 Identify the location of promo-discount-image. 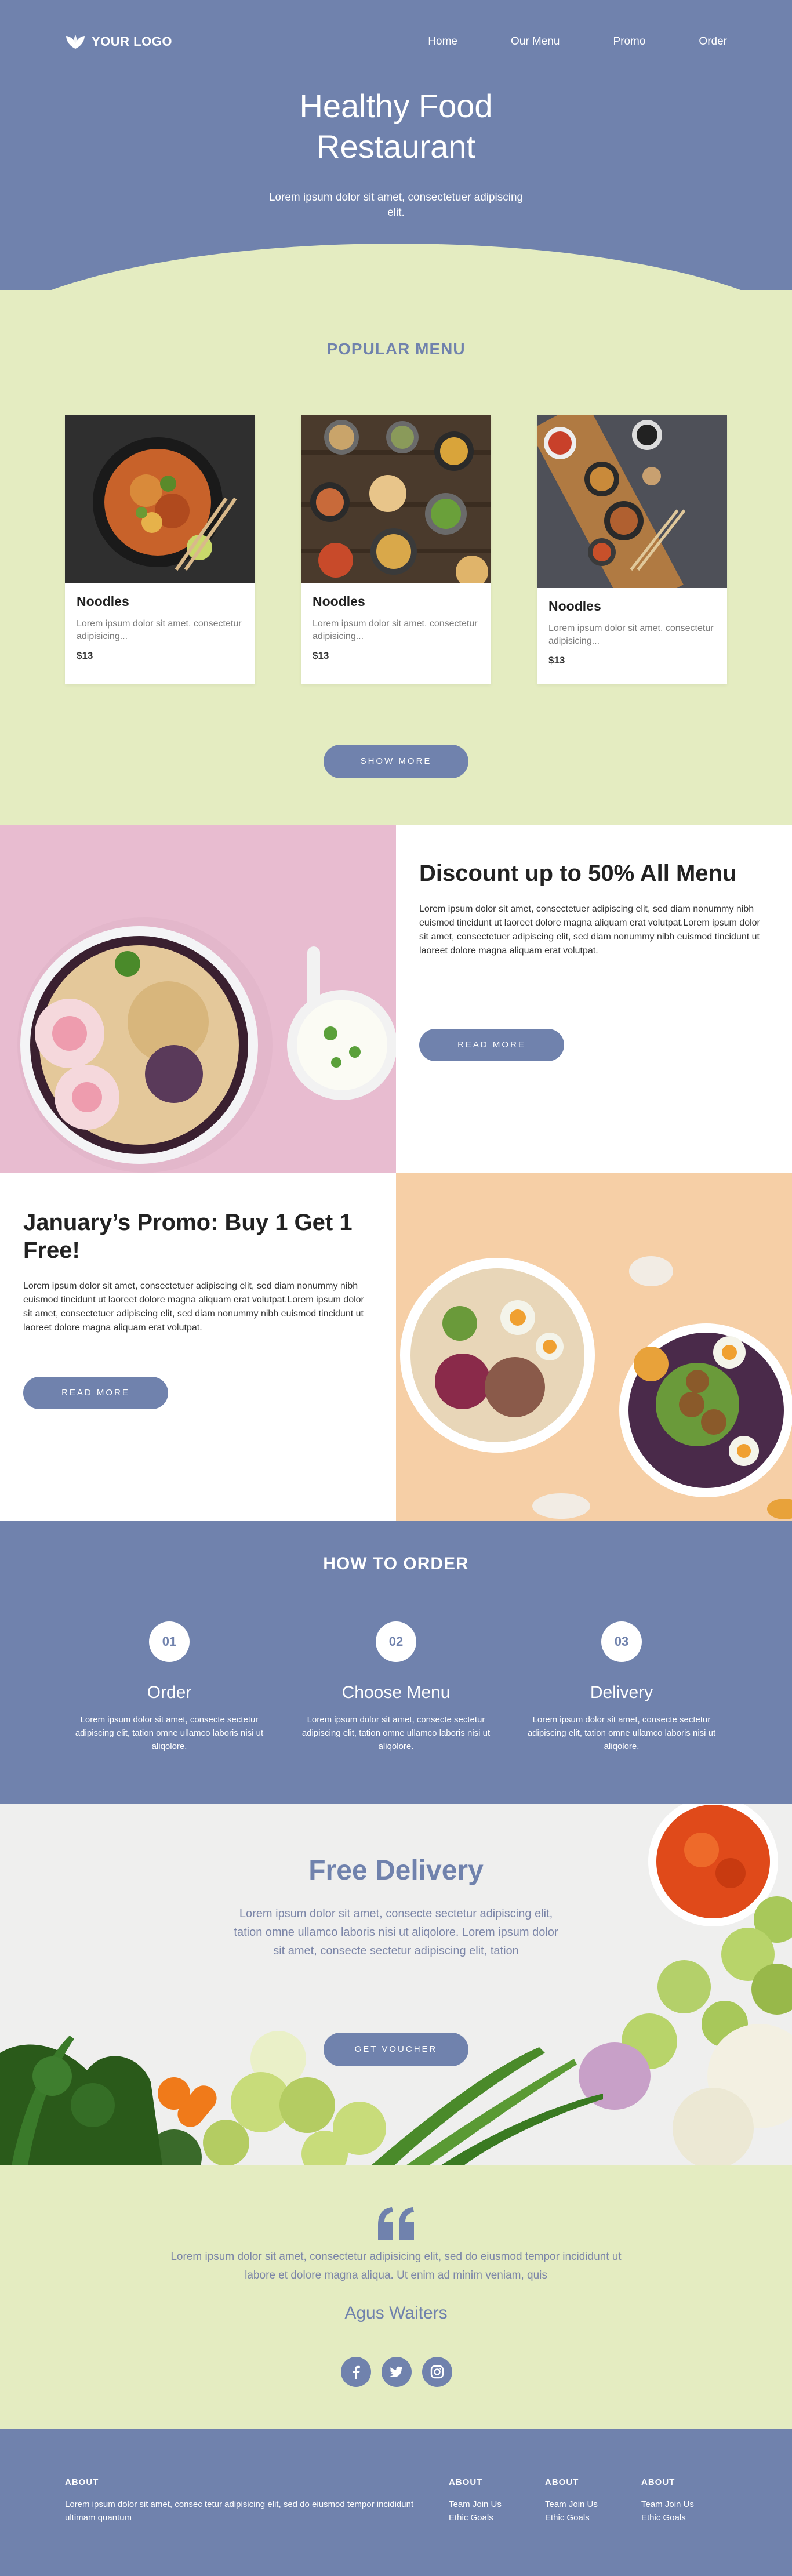
(198, 999).